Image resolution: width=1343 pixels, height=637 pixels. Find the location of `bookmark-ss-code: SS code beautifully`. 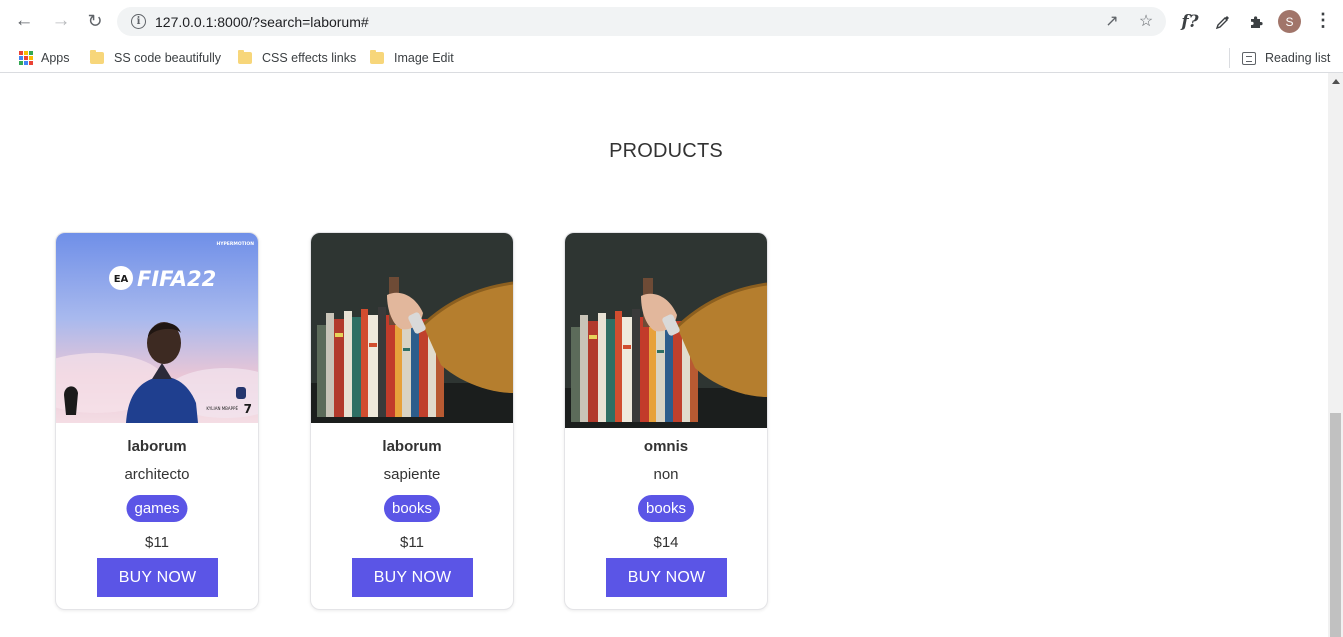

bookmark-ss-code: SS code beautifully is located at coordinates (155, 58).